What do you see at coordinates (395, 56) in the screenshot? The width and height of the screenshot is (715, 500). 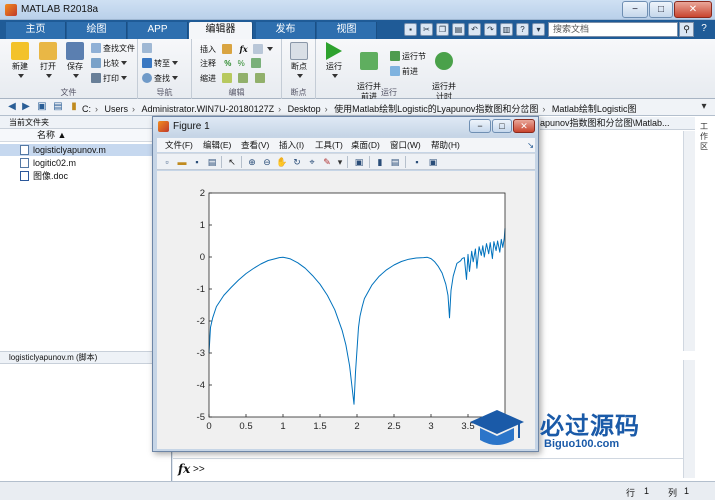 I see `run-section-icon` at bounding box center [395, 56].